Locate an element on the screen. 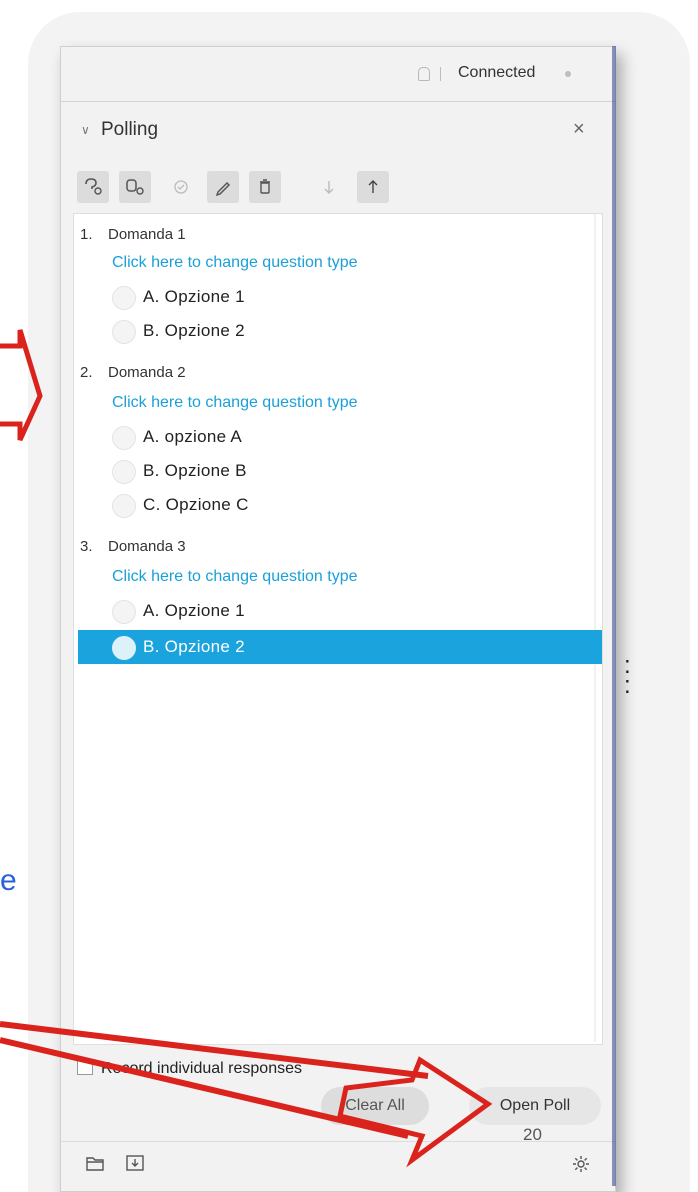 The image size is (698, 1192). question-title: 3. Domanda 3 is located at coordinates (133, 546).